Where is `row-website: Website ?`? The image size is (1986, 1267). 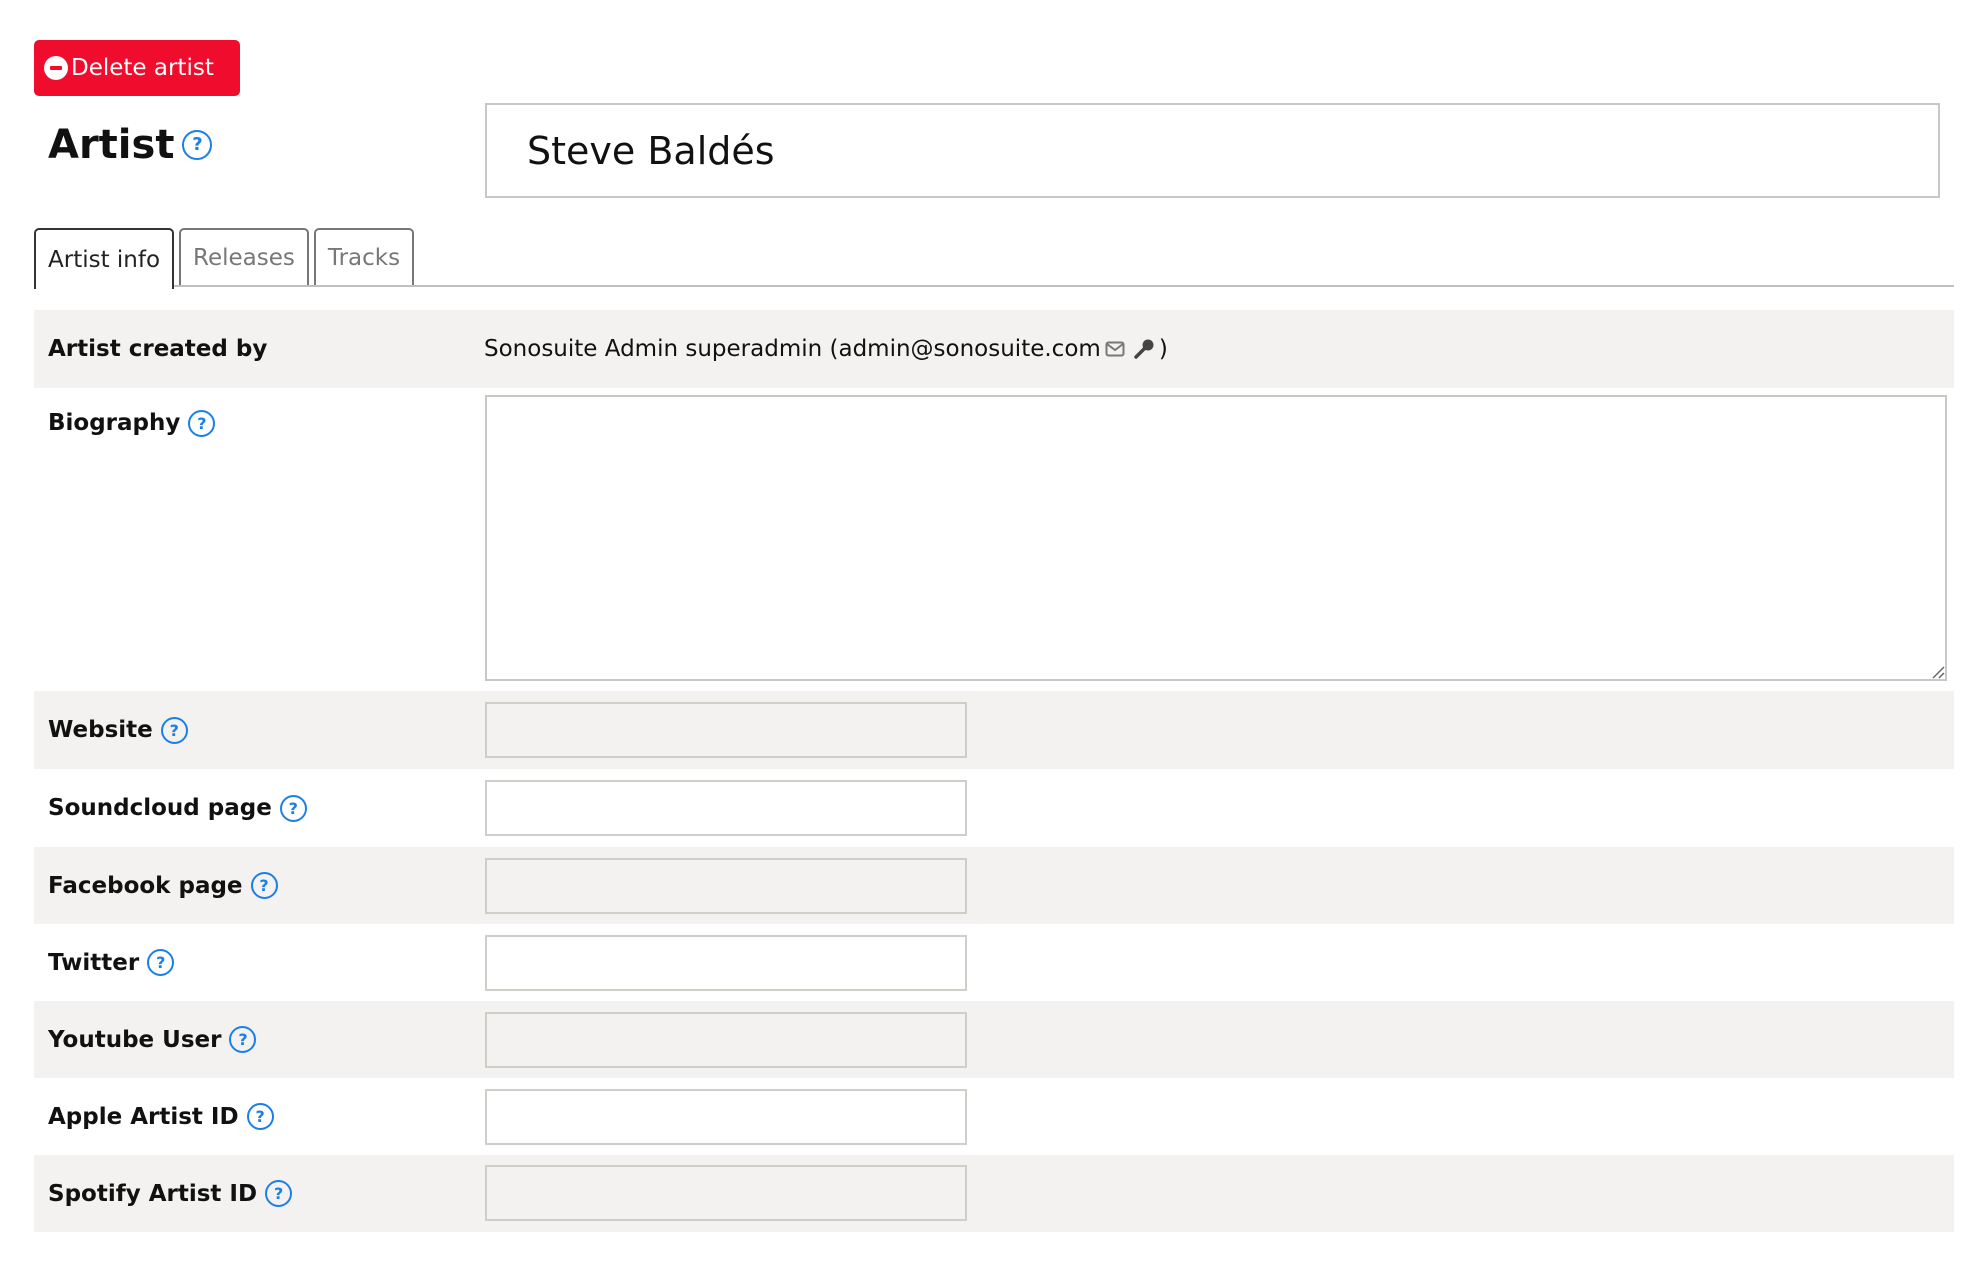
row-website: Website ? is located at coordinates (994, 730).